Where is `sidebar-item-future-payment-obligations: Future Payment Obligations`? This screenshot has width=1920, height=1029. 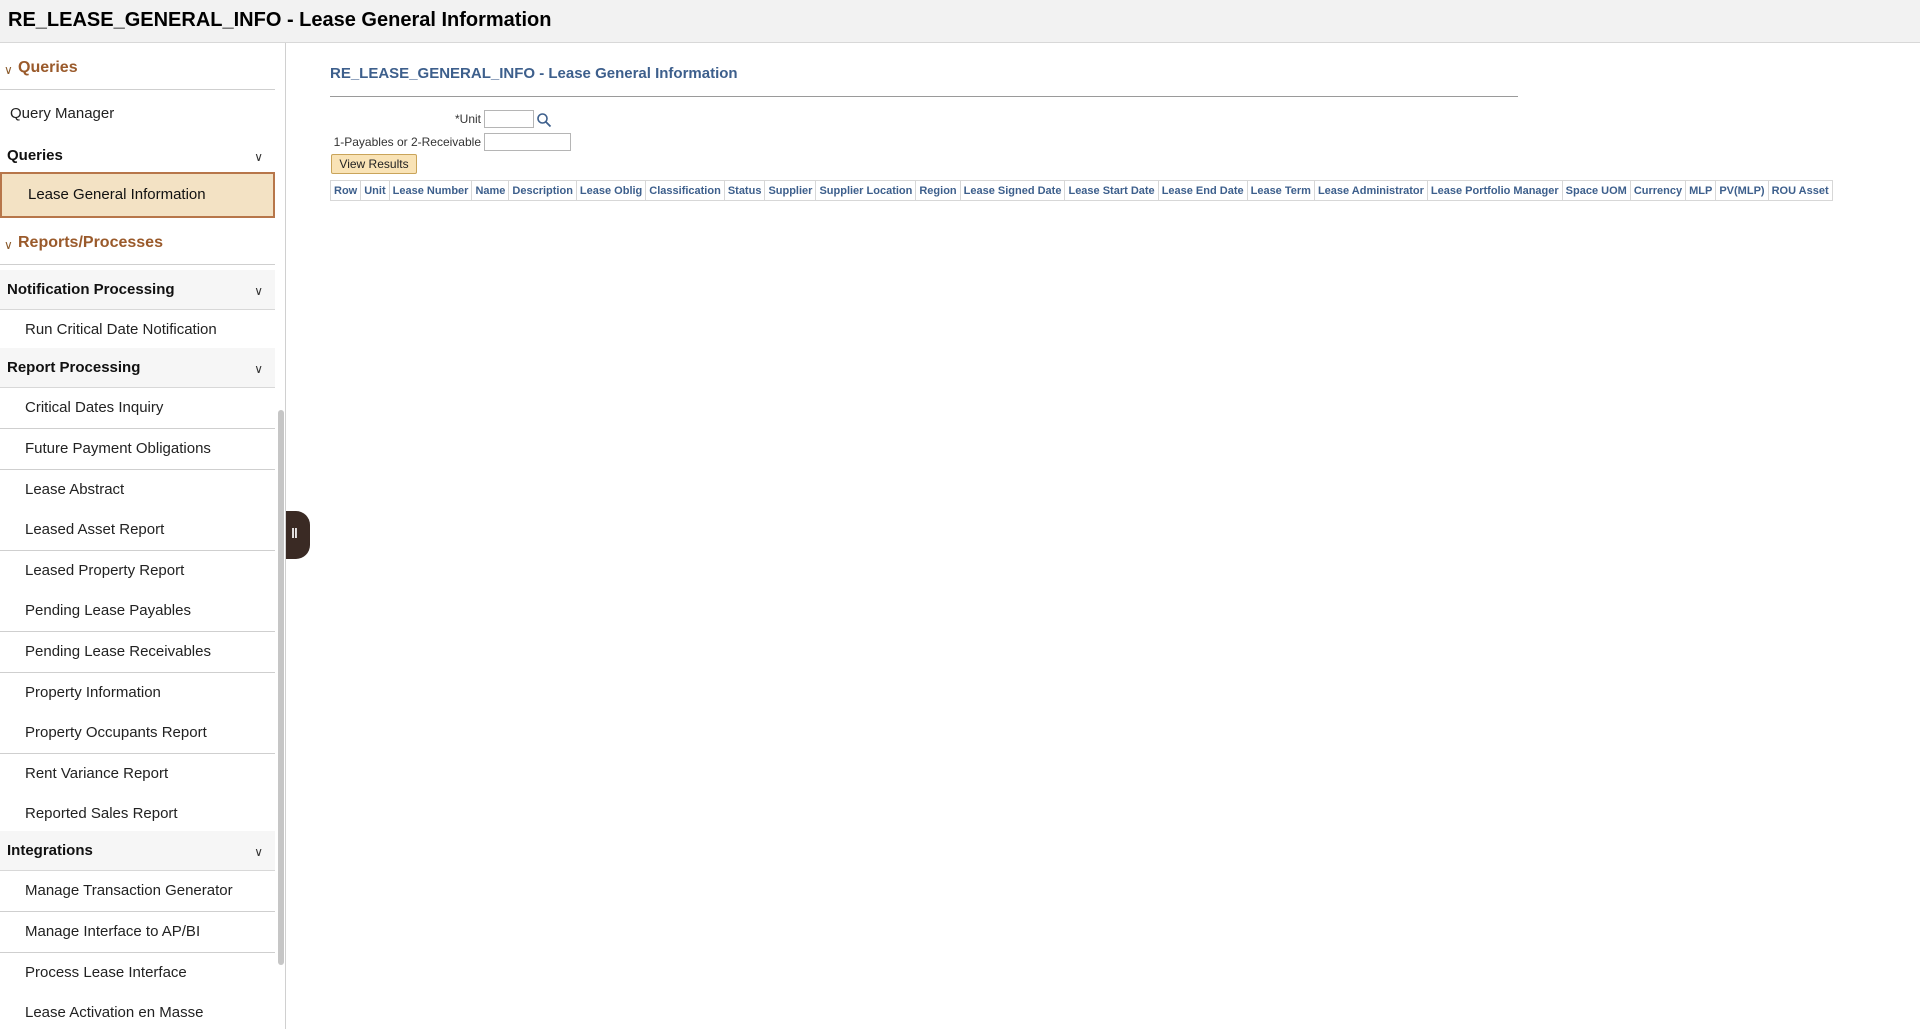 sidebar-item-future-payment-obligations: Future Payment Obligations is located at coordinates (137, 449).